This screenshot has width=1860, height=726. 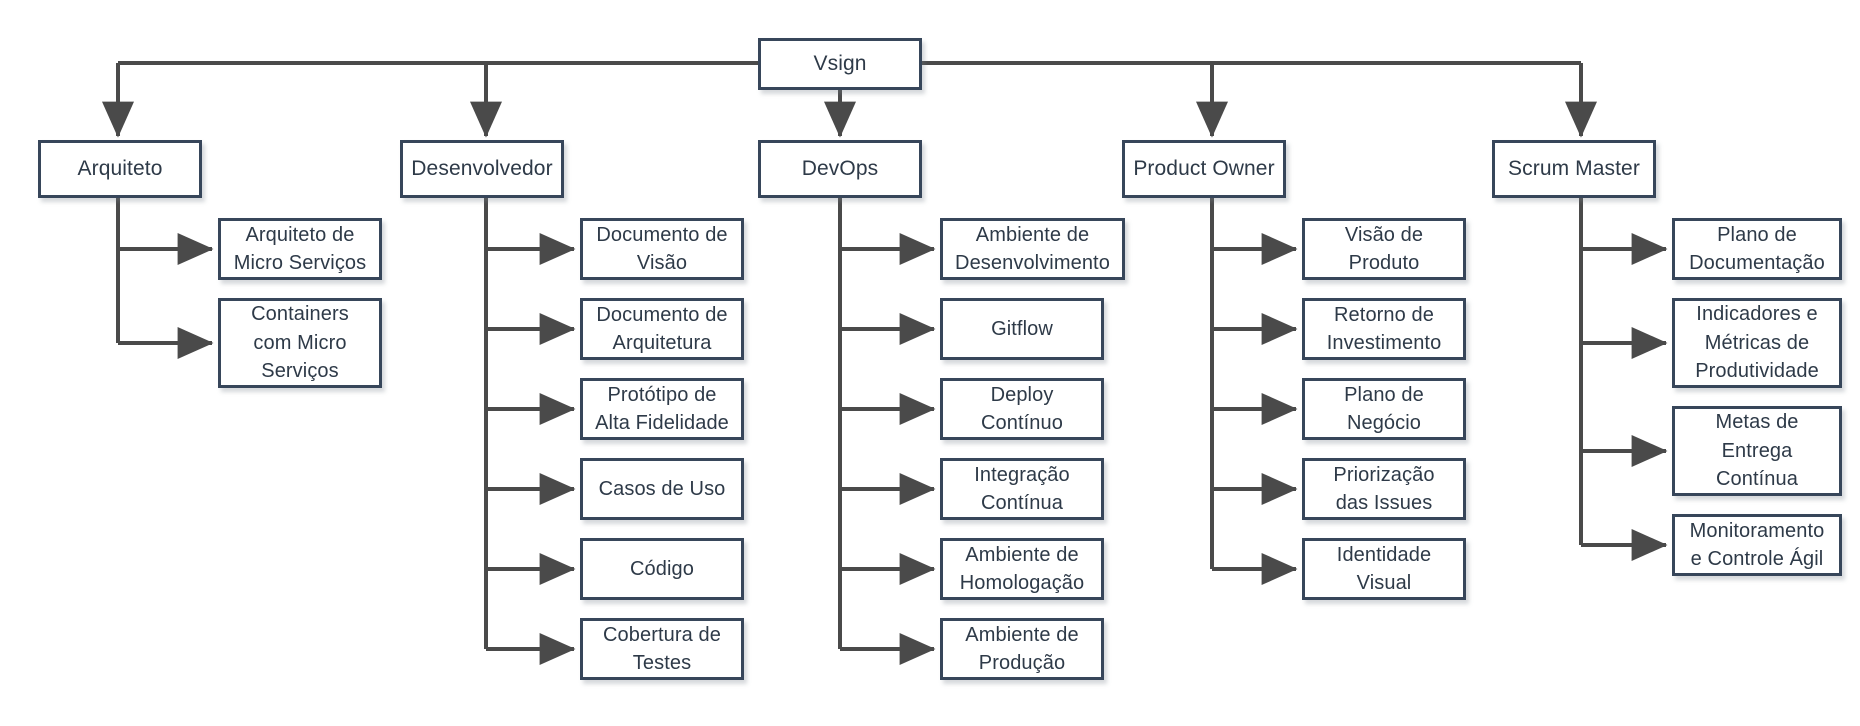 What do you see at coordinates (1757, 545) in the screenshot?
I see `node-monitoramento-e-controle-agil: Monitoramento e Controle Ágil` at bounding box center [1757, 545].